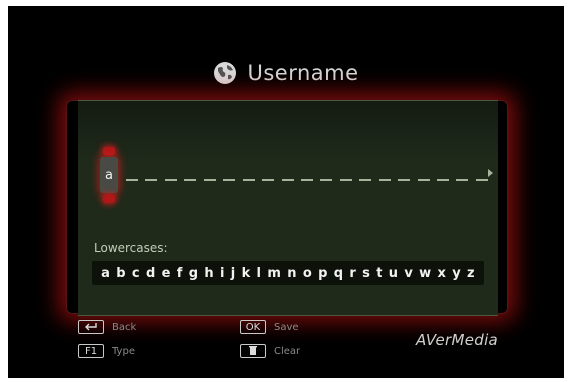  What do you see at coordinates (259, 273) in the screenshot?
I see `letter-key: l` at bounding box center [259, 273].